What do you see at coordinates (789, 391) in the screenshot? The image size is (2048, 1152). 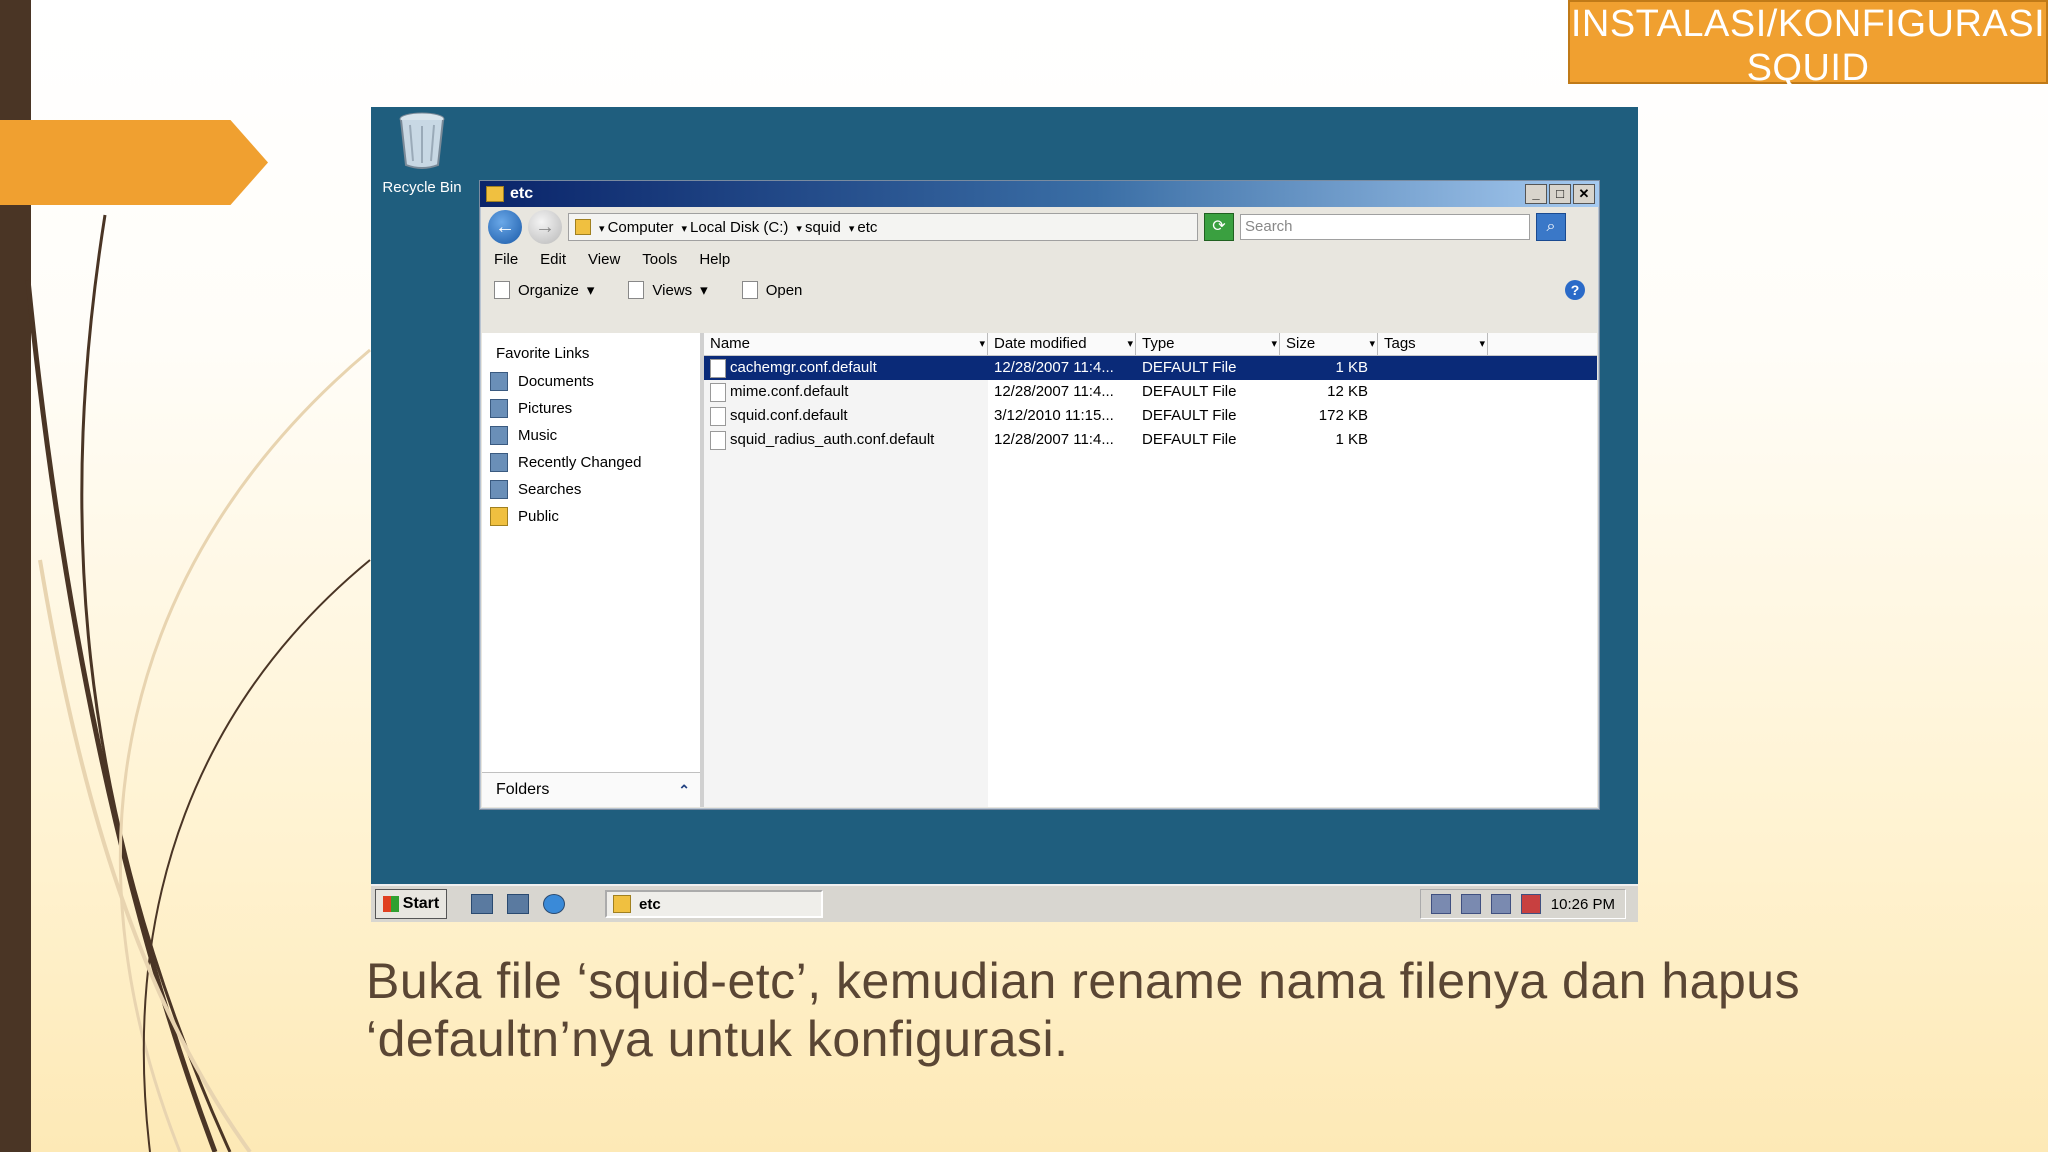 I see `file-name: mime.conf.default` at bounding box center [789, 391].